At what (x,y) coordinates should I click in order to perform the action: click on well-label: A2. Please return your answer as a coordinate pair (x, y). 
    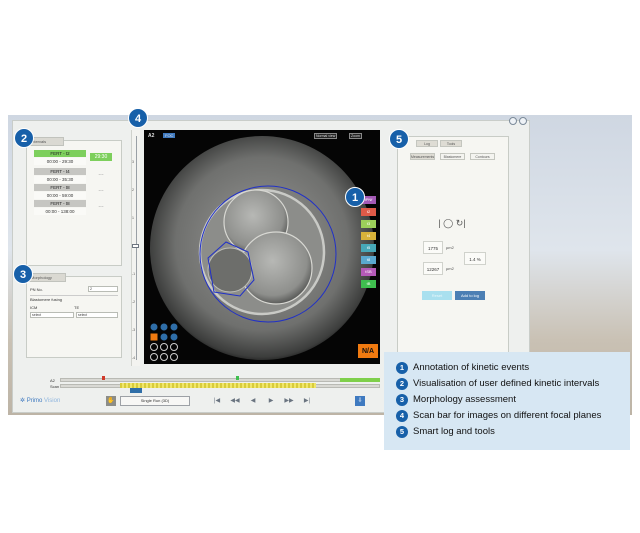
    Looking at the image, I should click on (151, 136).